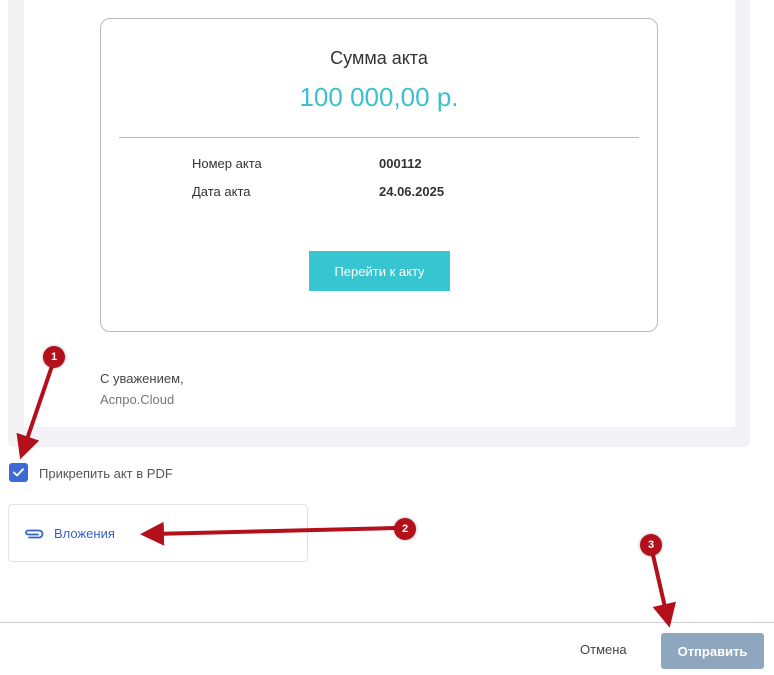 The height and width of the screenshot is (675, 774). Describe the element at coordinates (221, 191) in the screenshot. I see `act-date-label: Дата акта` at that location.